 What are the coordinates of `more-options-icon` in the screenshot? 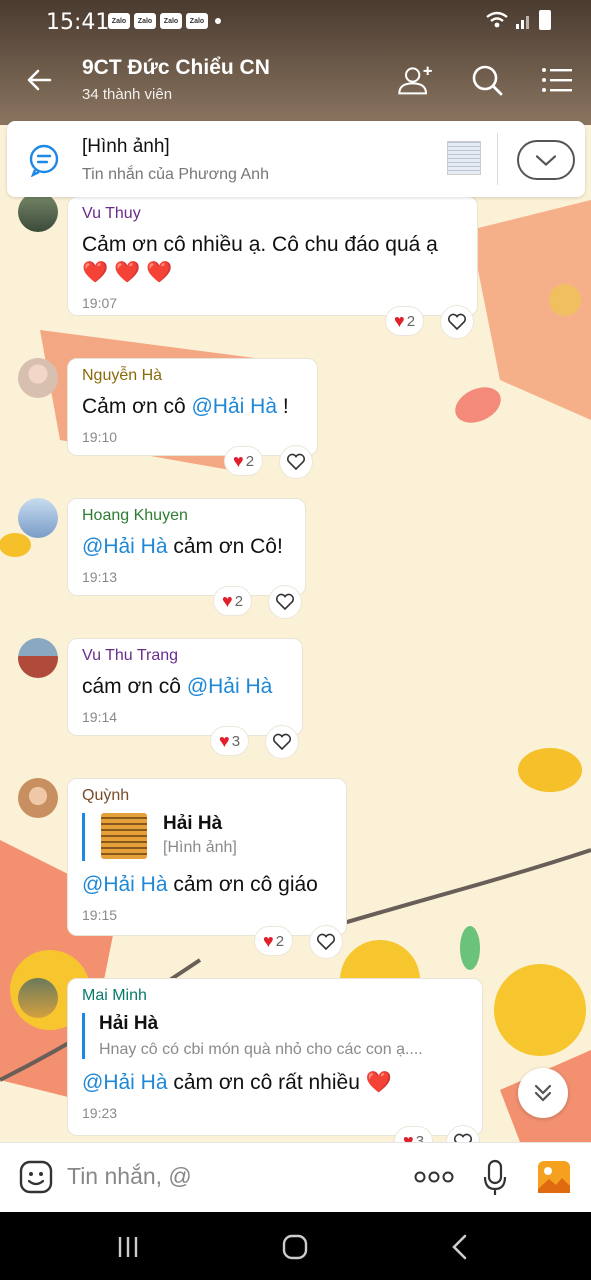 It's located at (434, 1177).